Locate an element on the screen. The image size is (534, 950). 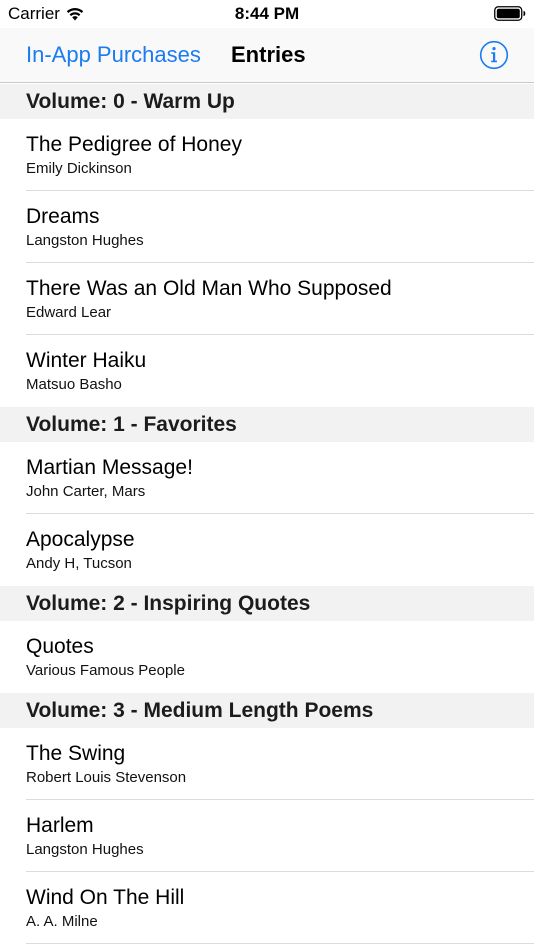
status-bar: Carrier 8:44 PM is located at coordinates (267, 14).